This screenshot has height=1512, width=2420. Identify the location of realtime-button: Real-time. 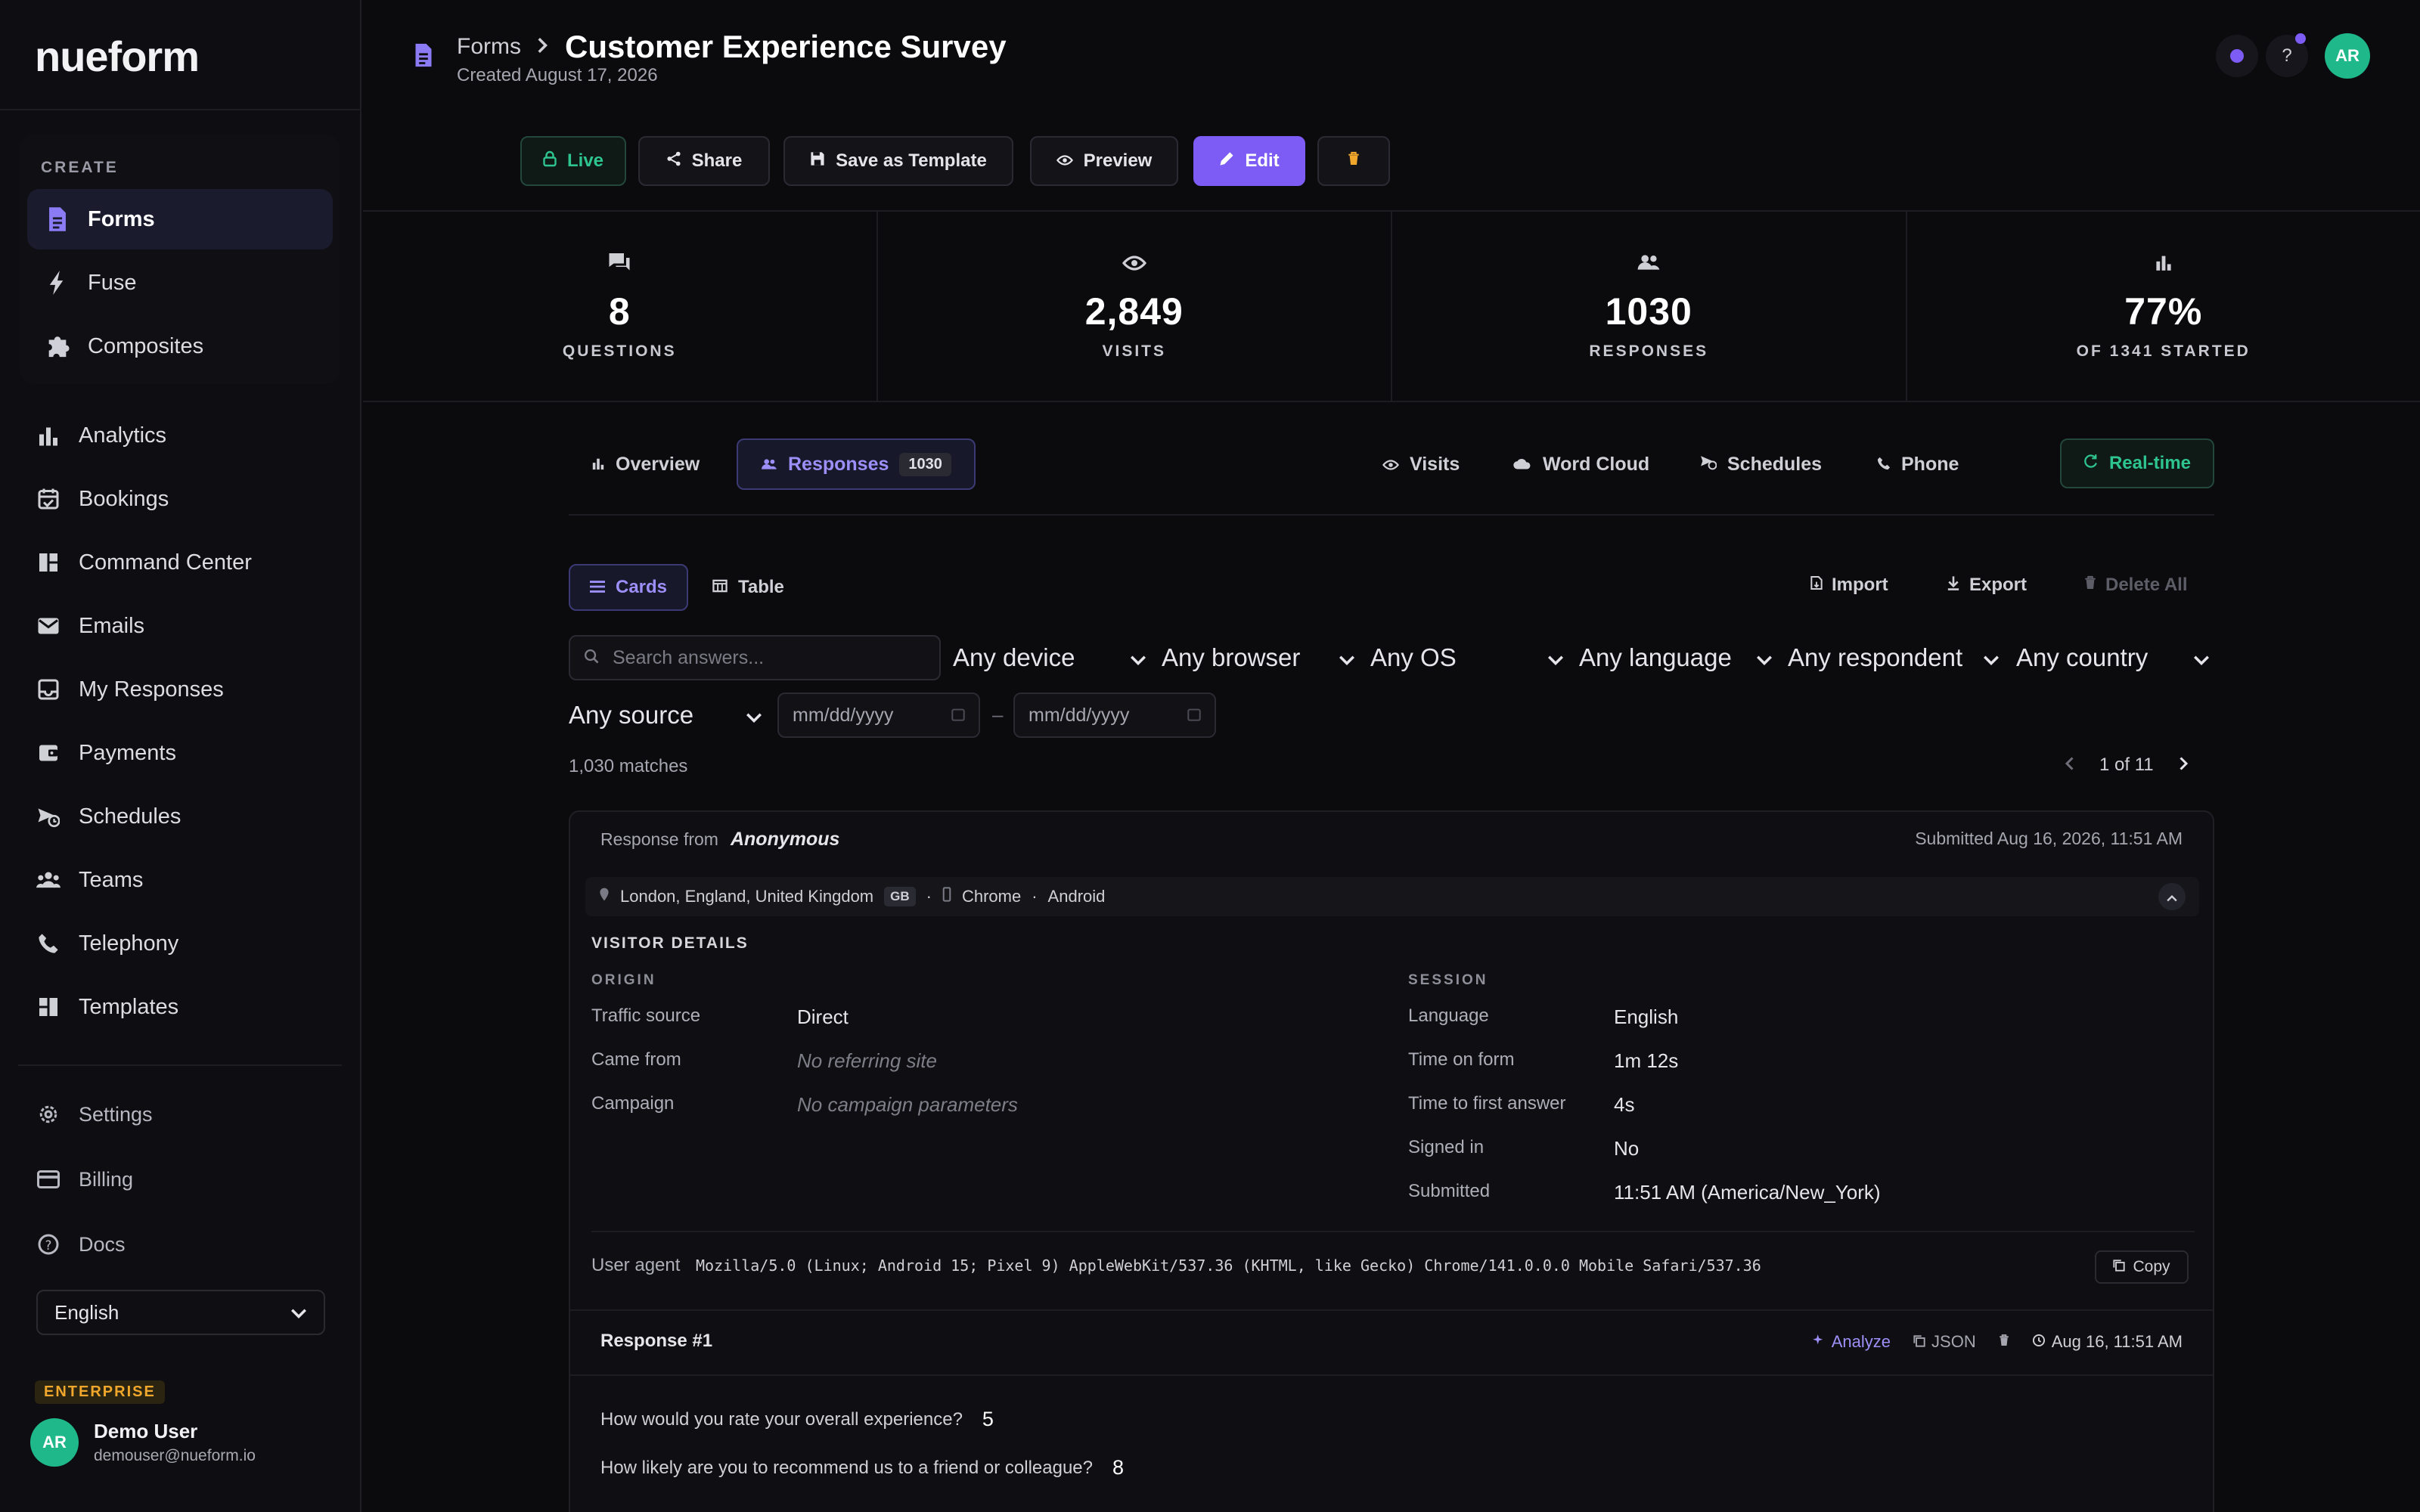
(2137, 463).